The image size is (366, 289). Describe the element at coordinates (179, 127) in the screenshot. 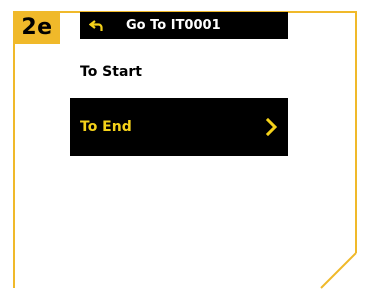

I see `menu-item-to-end: To End` at that location.